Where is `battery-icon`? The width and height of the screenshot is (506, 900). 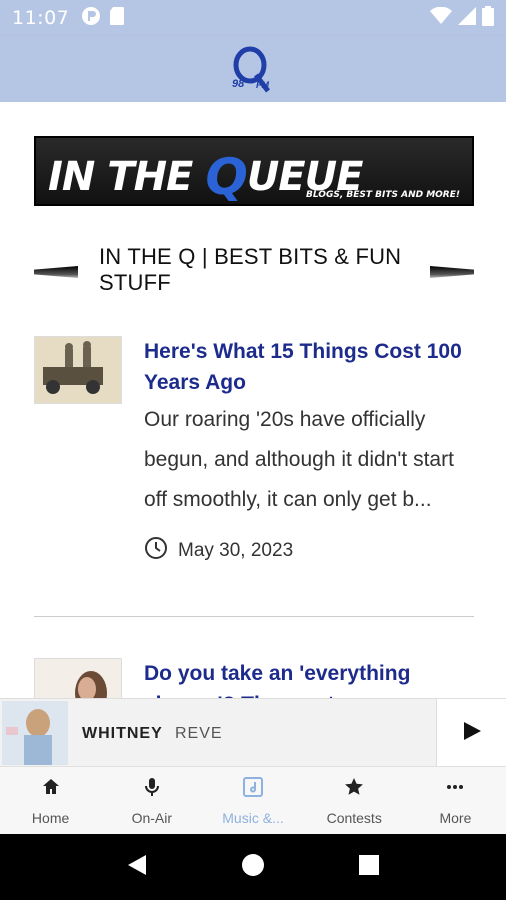 battery-icon is located at coordinates (488, 18).